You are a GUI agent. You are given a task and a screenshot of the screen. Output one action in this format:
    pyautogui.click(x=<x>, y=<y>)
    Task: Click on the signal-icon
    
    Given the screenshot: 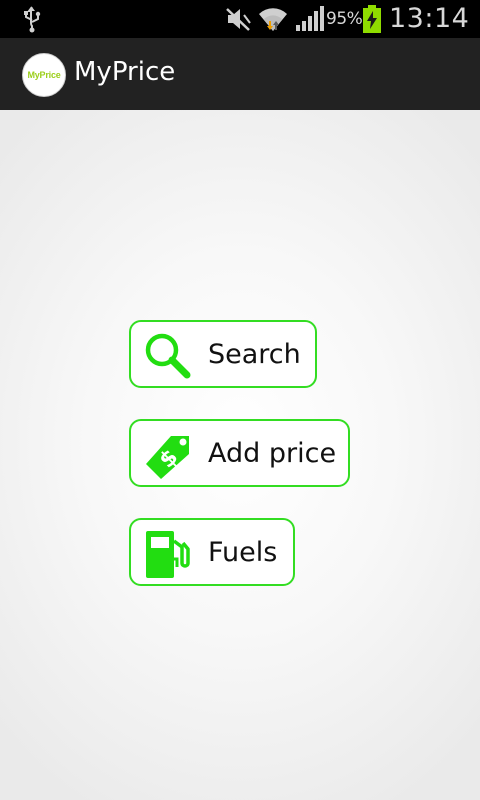 What is the action you would take?
    pyautogui.click(x=310, y=18)
    